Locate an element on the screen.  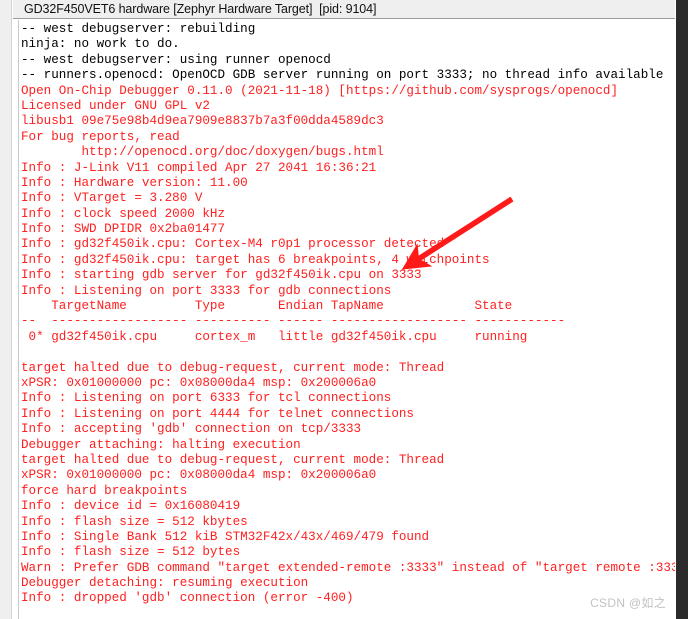
console-line: Info : SWD DPIDR 0x2ba01477 is located at coordinates (123, 229).